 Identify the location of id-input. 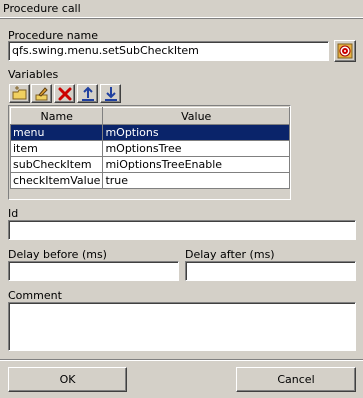
(182, 230).